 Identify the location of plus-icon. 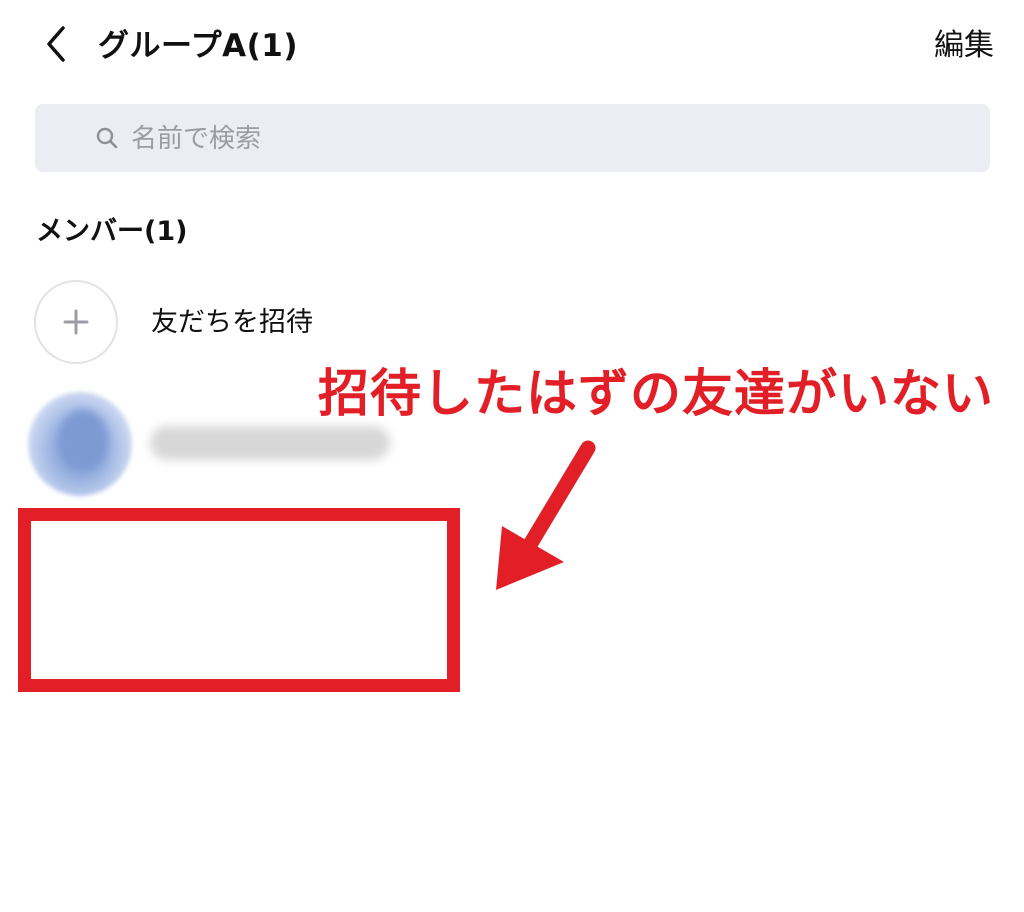
(76, 322).